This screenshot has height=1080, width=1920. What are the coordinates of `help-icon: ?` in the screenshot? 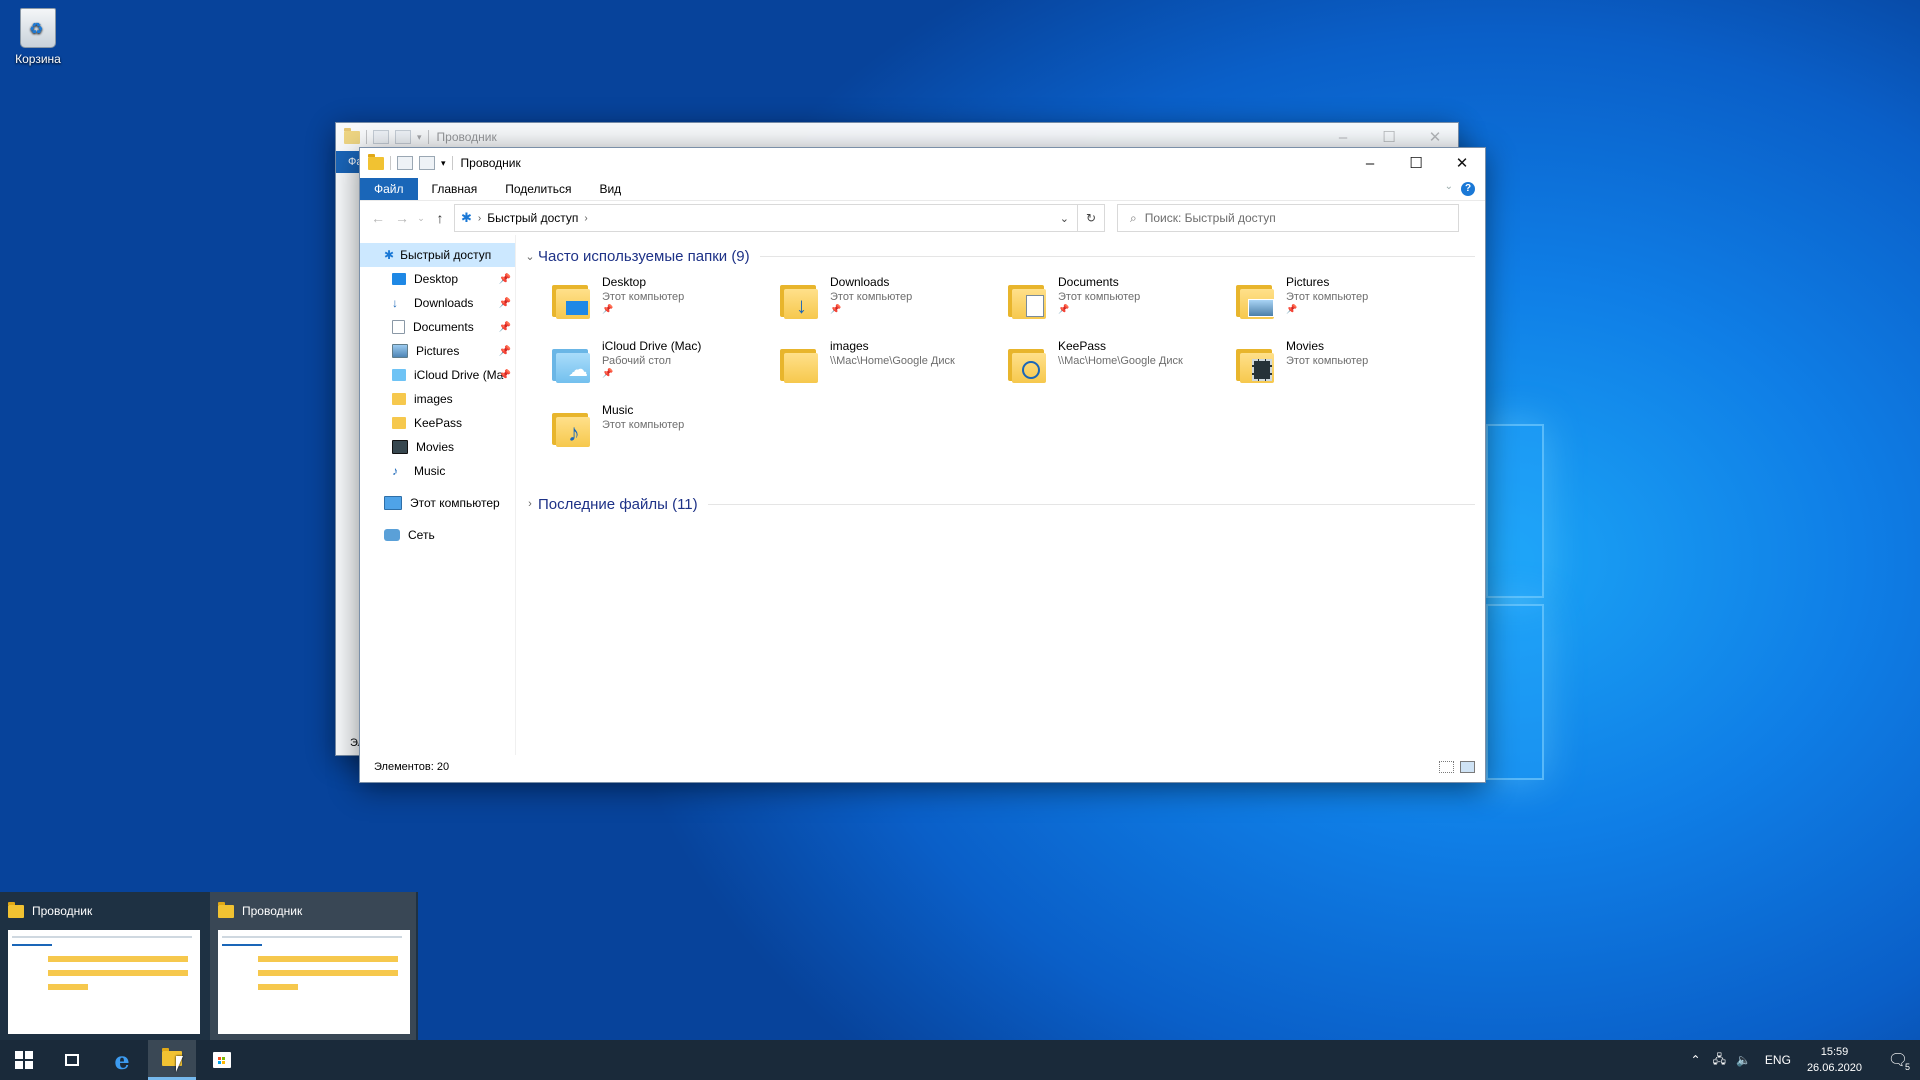 It's located at (1468, 189).